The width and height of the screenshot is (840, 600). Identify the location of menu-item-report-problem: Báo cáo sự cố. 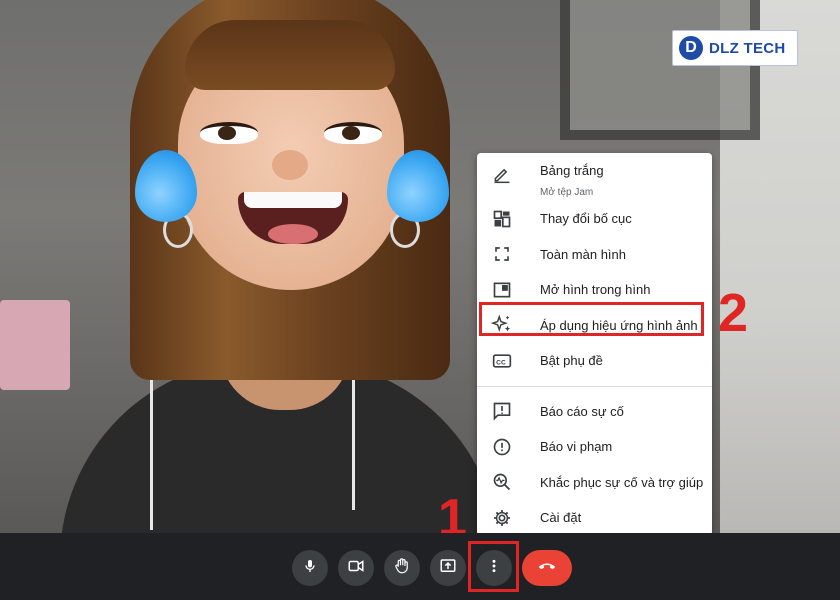
(594, 412).